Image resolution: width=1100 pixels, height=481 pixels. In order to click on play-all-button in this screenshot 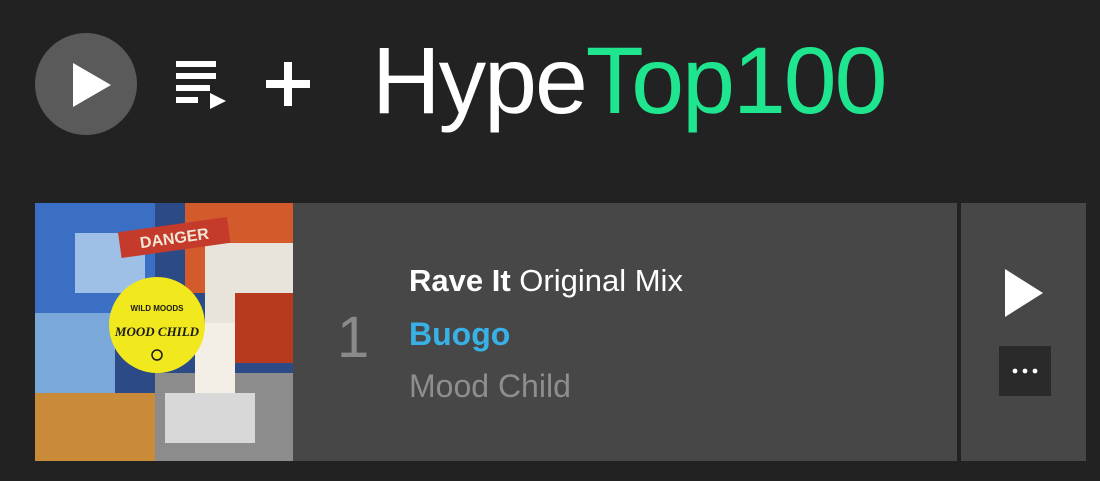, I will do `click(86, 84)`.